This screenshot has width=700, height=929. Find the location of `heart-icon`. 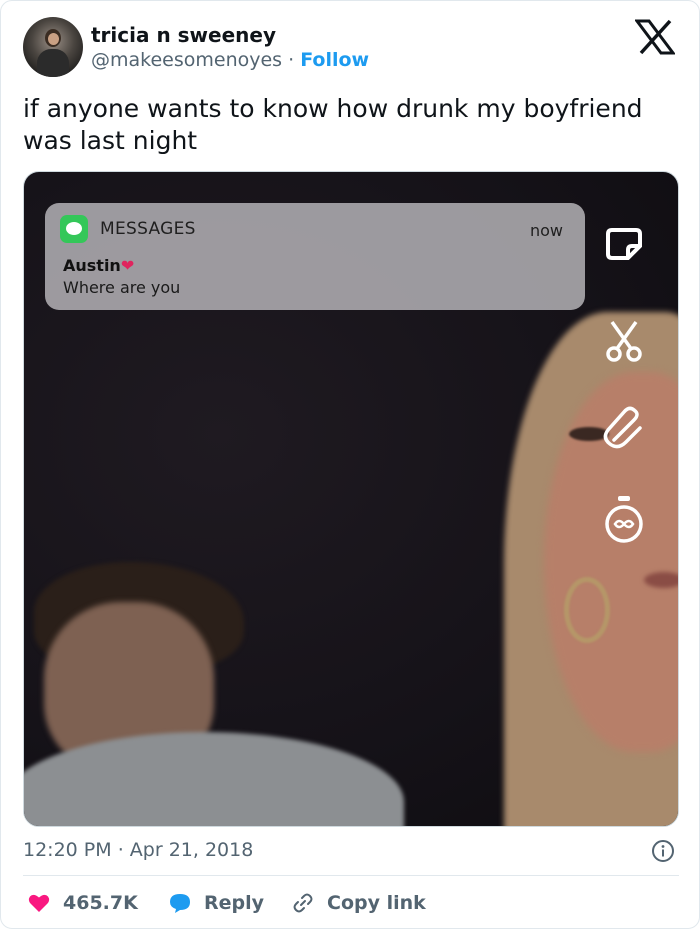

heart-icon is located at coordinates (39, 903).